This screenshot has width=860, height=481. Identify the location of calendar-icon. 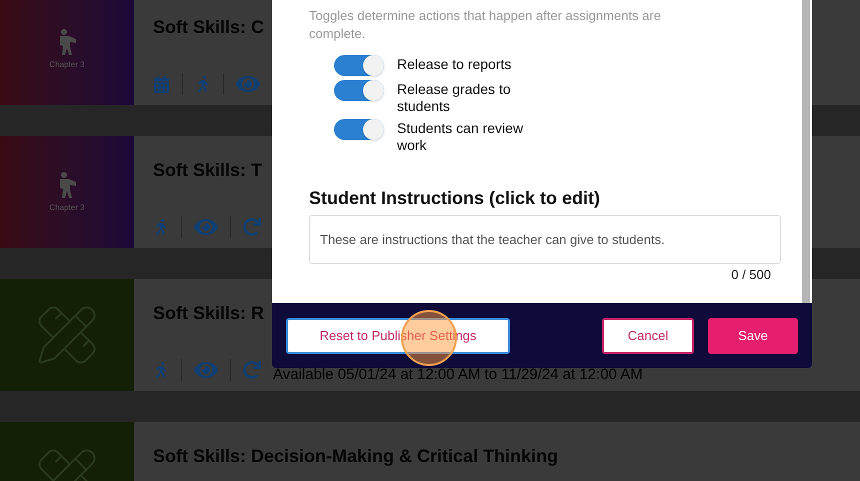
(161, 84).